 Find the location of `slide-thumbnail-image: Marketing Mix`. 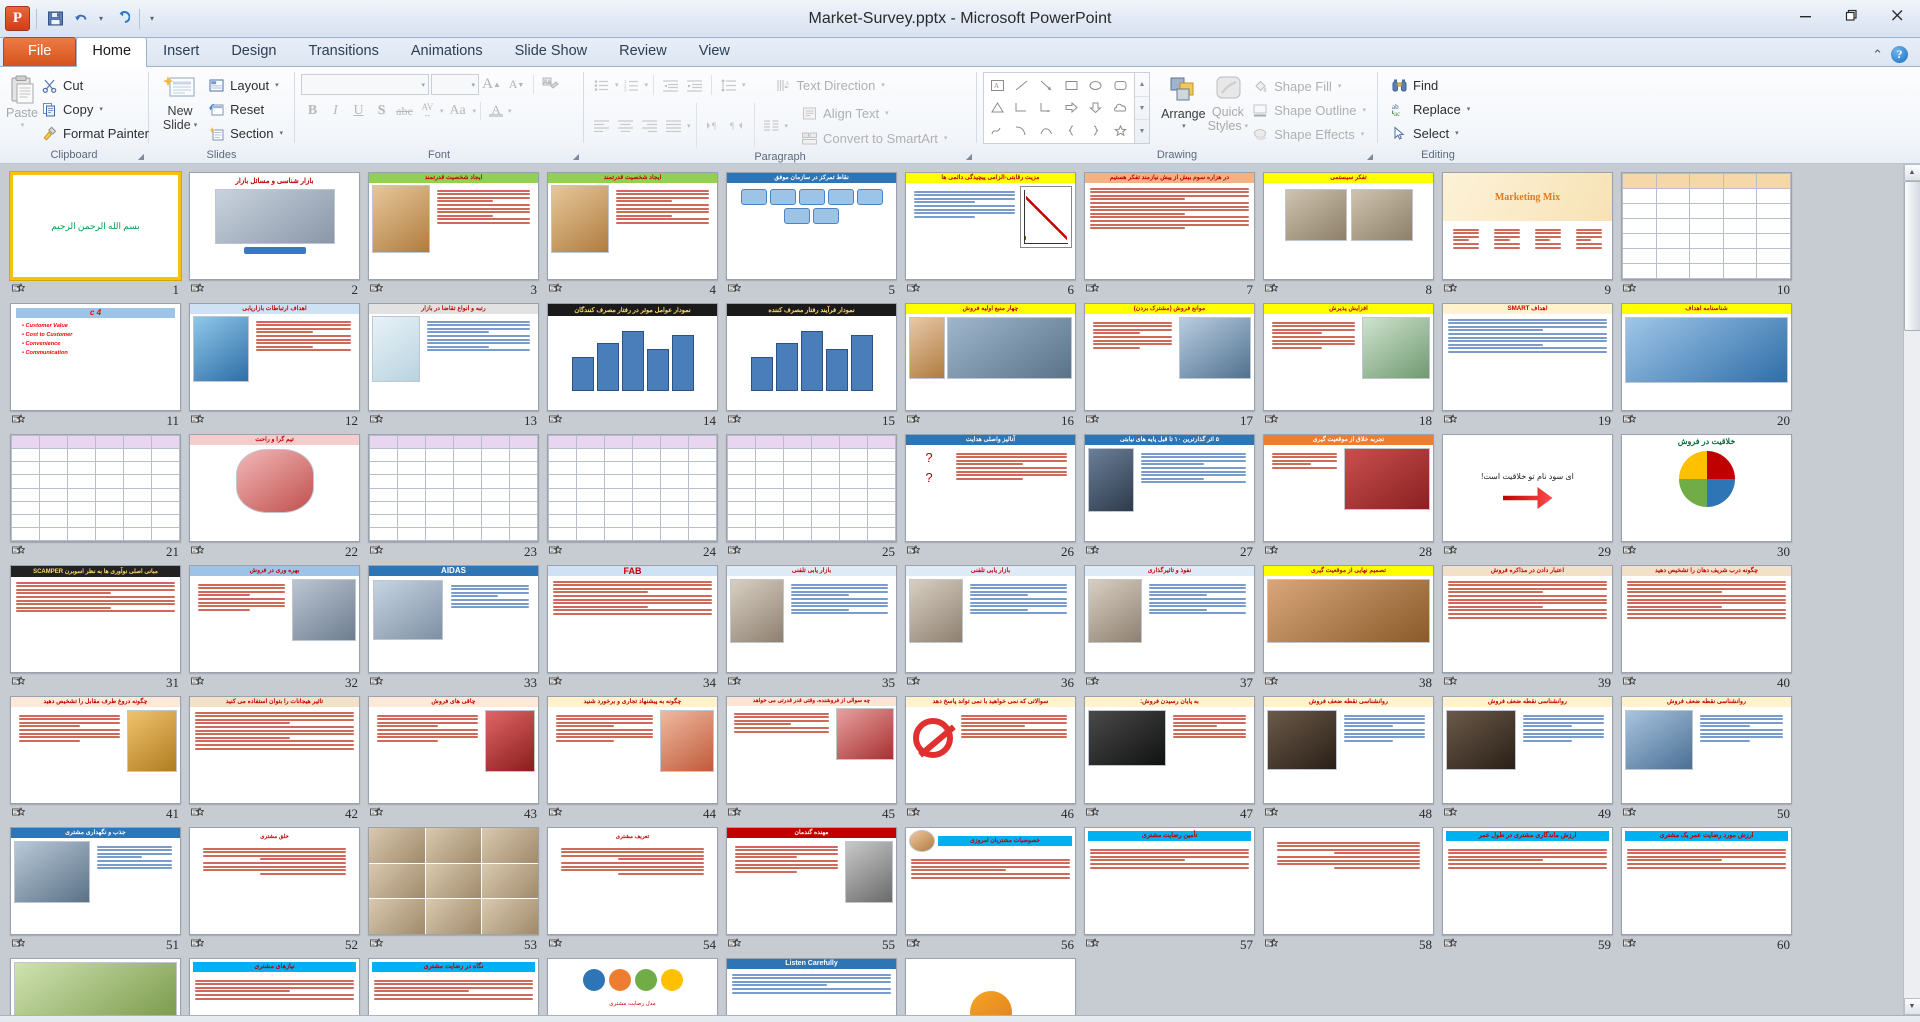

slide-thumbnail-image: Marketing Mix is located at coordinates (1527, 226).